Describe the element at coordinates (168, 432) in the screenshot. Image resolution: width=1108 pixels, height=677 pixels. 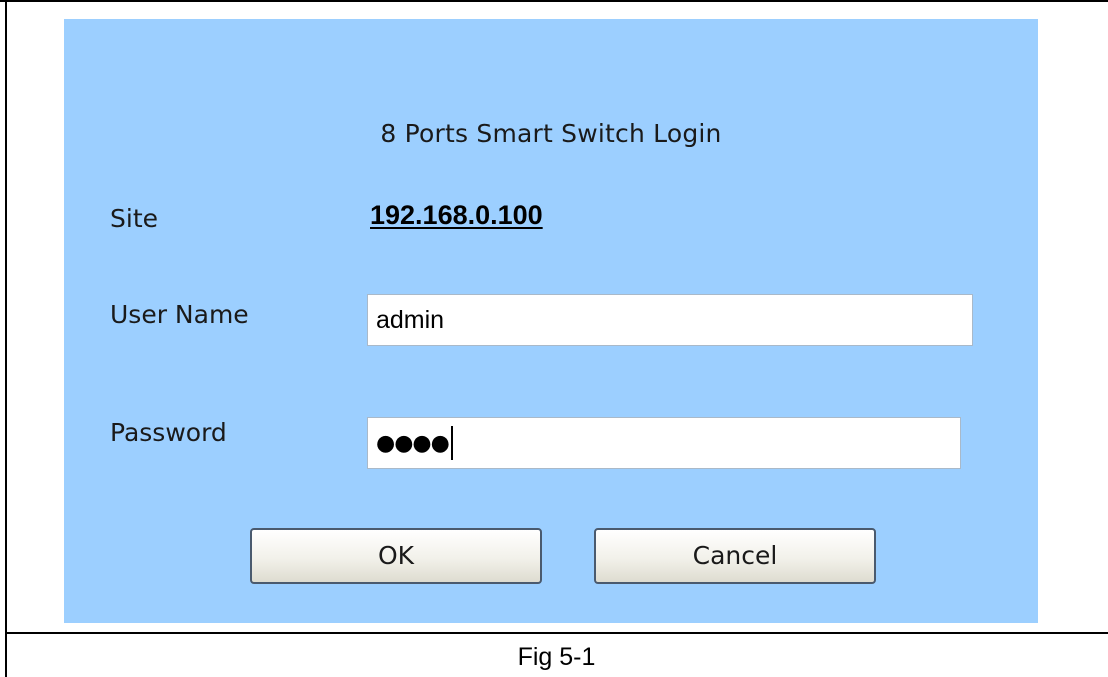
I see `password-label: Password` at that location.